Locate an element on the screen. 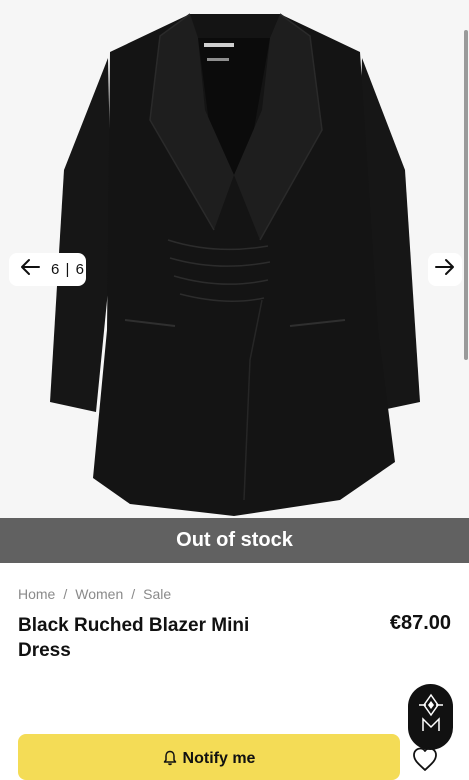 The height and width of the screenshot is (780, 469). next-image-button is located at coordinates (445, 269).